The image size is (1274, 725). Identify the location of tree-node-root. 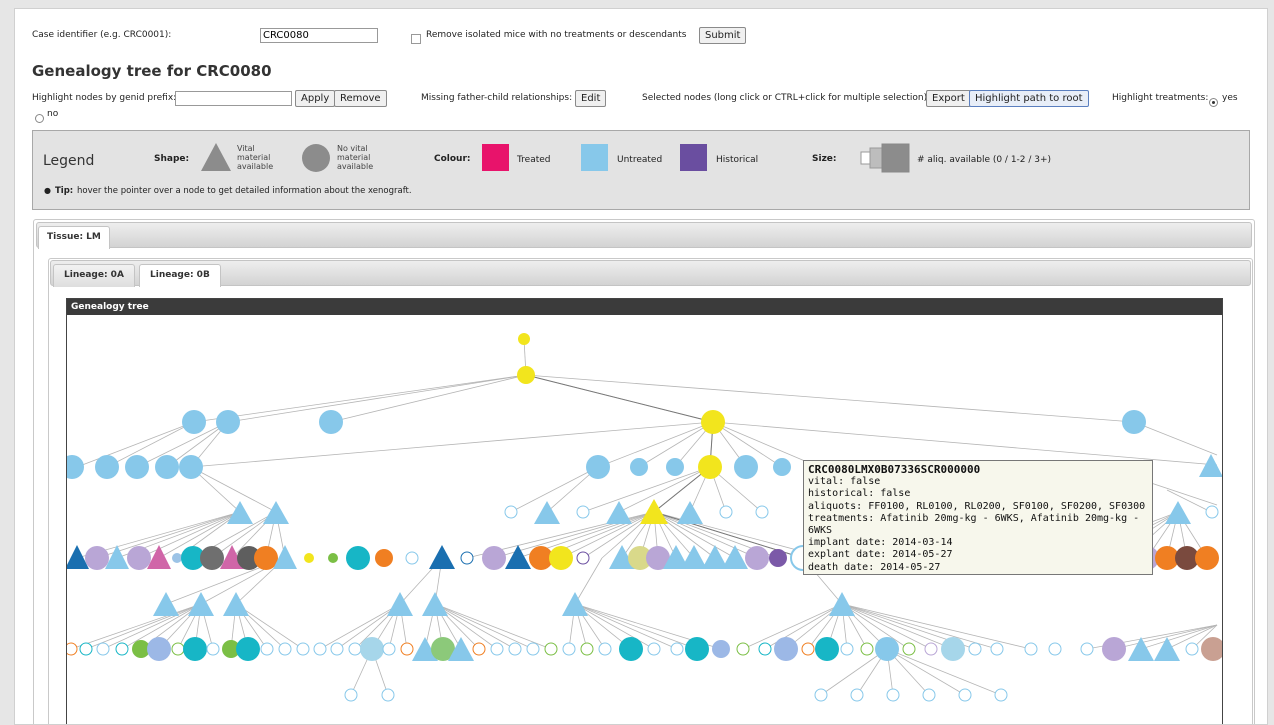
(524, 339).